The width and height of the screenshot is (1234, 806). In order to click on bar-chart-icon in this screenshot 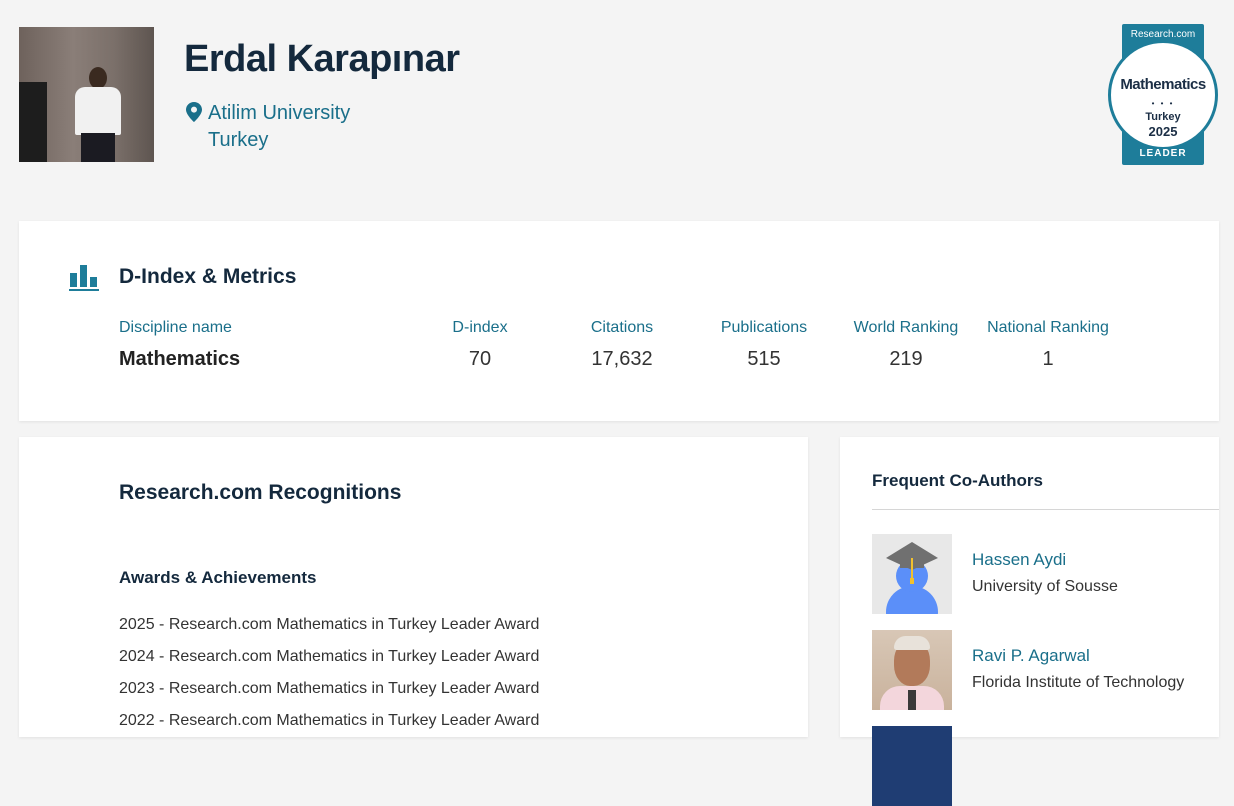, I will do `click(84, 278)`.